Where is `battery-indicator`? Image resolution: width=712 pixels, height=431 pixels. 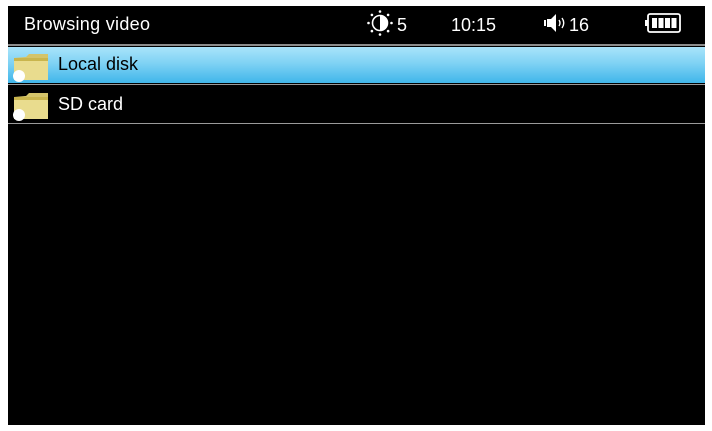
battery-indicator is located at coordinates (663, 25).